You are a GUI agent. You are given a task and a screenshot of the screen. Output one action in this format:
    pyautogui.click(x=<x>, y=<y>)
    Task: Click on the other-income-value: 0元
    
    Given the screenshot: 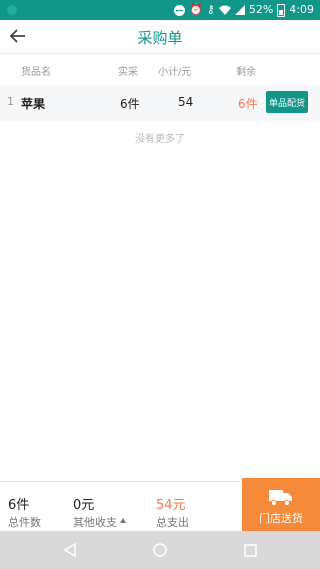 What is the action you would take?
    pyautogui.click(x=84, y=505)
    